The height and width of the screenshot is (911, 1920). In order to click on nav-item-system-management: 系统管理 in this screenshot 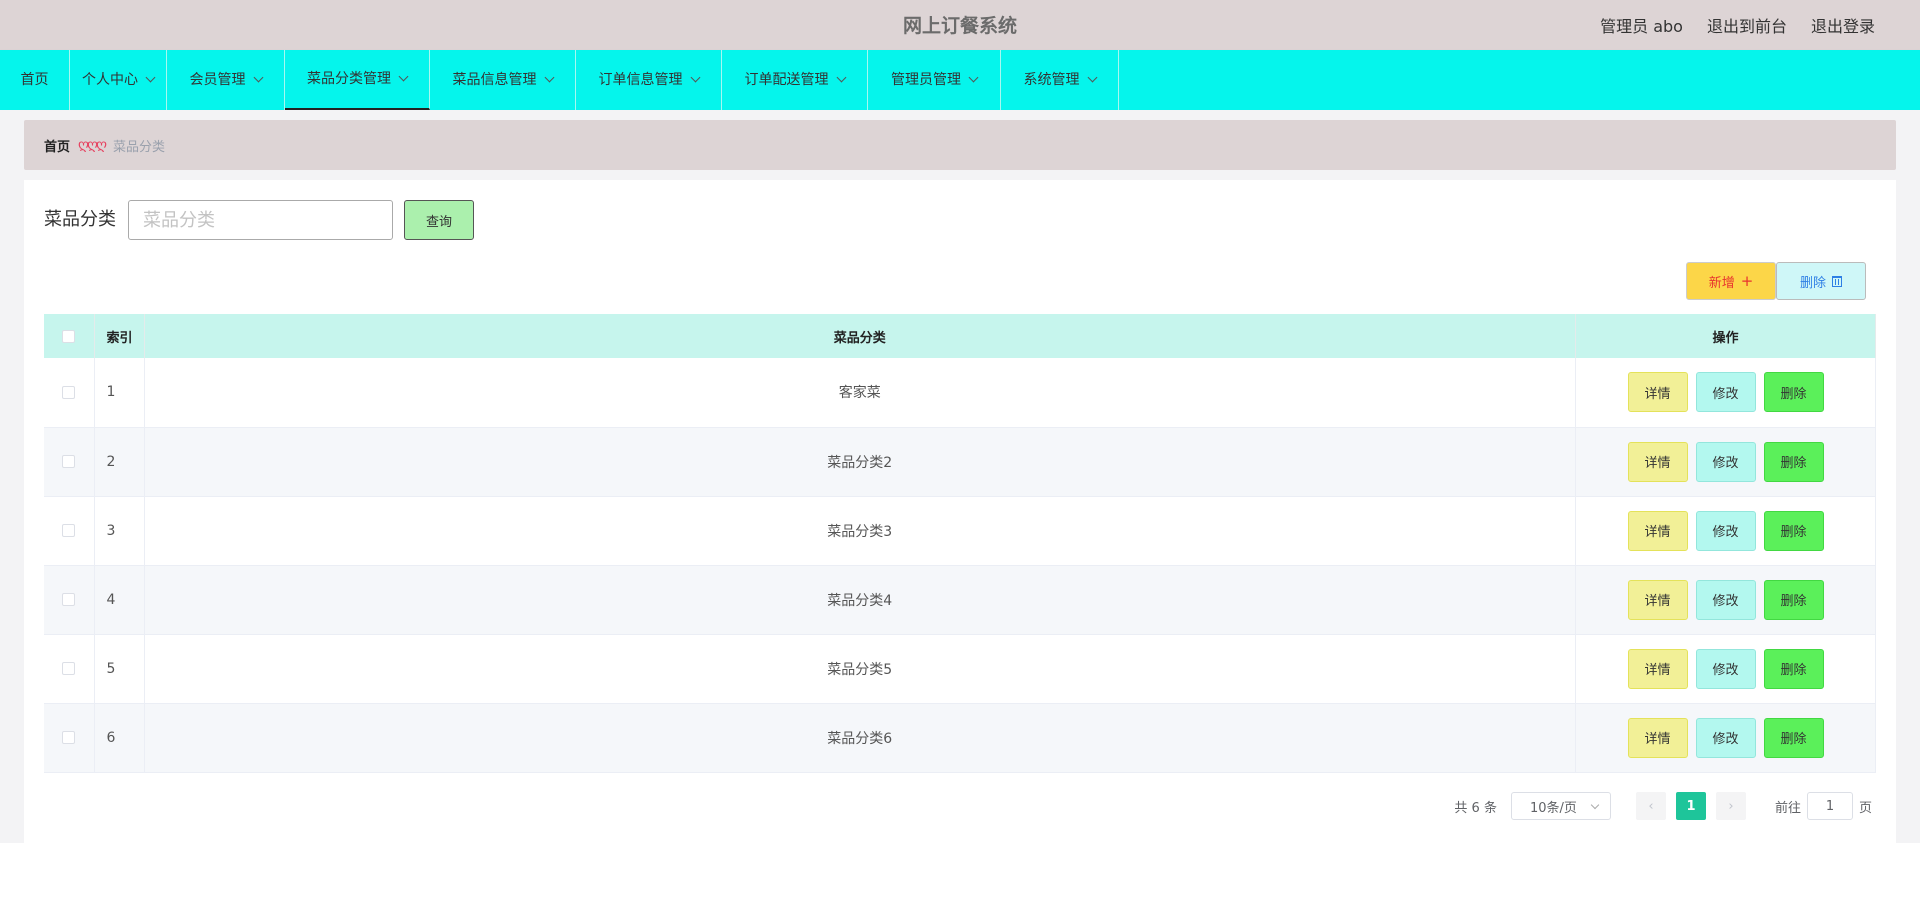, I will do `click(1060, 80)`.